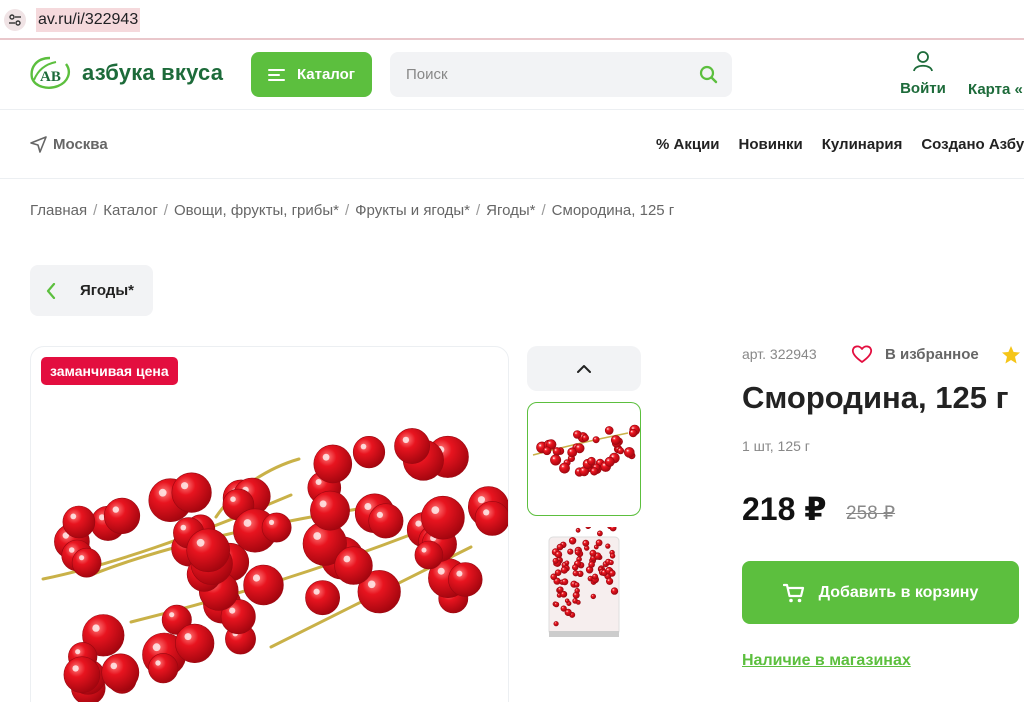 The height and width of the screenshot is (702, 1024). Describe the element at coordinates (51, 290) in the screenshot. I see `chevron-left-icon` at that location.